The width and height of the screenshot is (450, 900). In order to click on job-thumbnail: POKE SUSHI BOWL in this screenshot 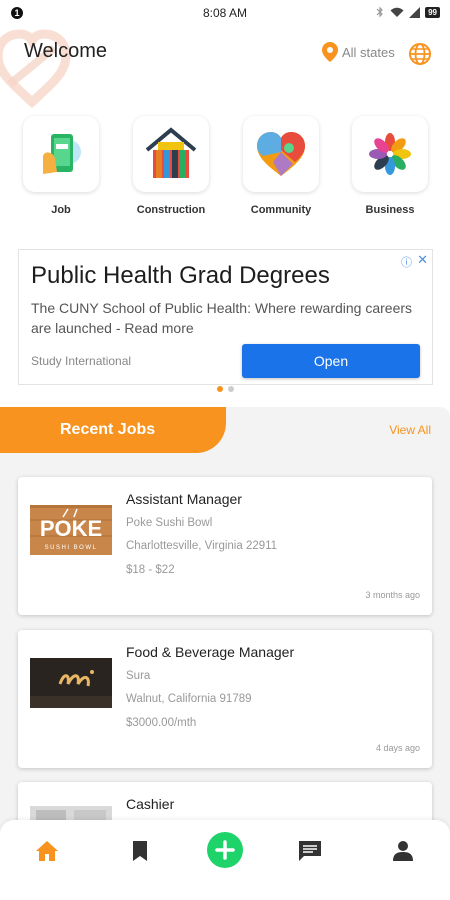, I will do `click(71, 530)`.